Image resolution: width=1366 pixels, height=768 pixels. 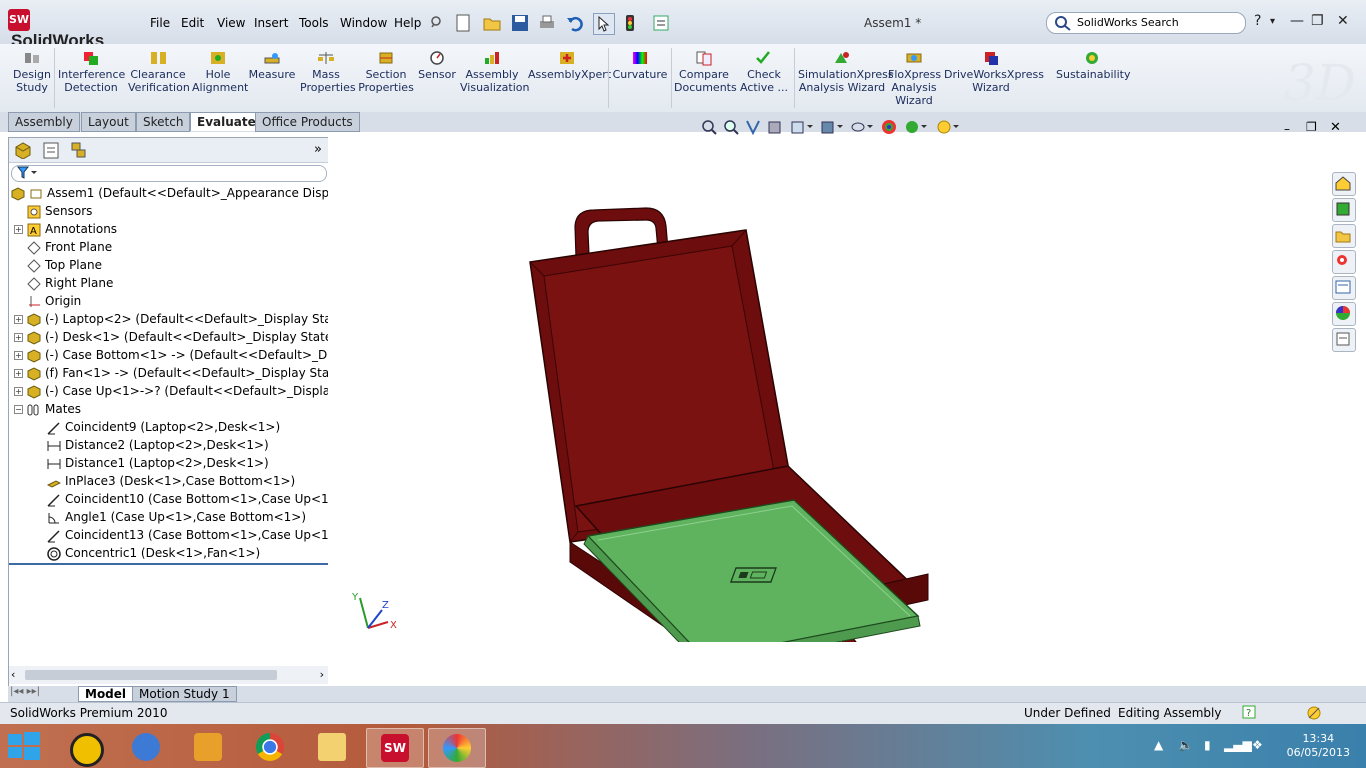 I want to click on view-settings-icon, so click(x=948, y=128).